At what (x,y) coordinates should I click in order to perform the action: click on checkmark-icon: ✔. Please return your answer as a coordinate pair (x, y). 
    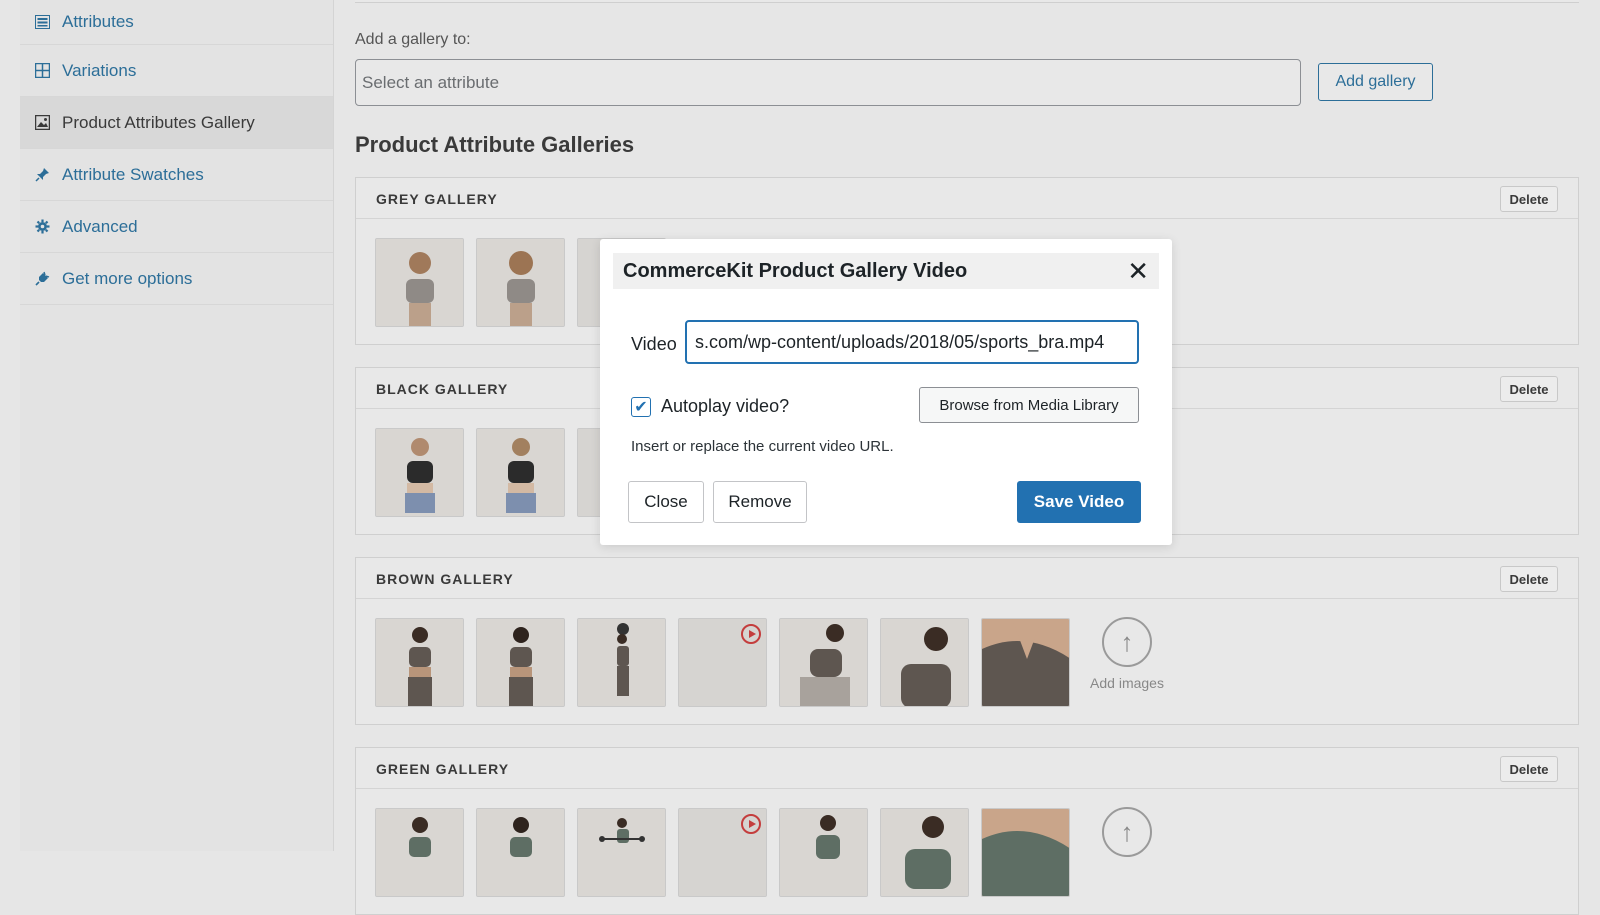
    Looking at the image, I should click on (641, 407).